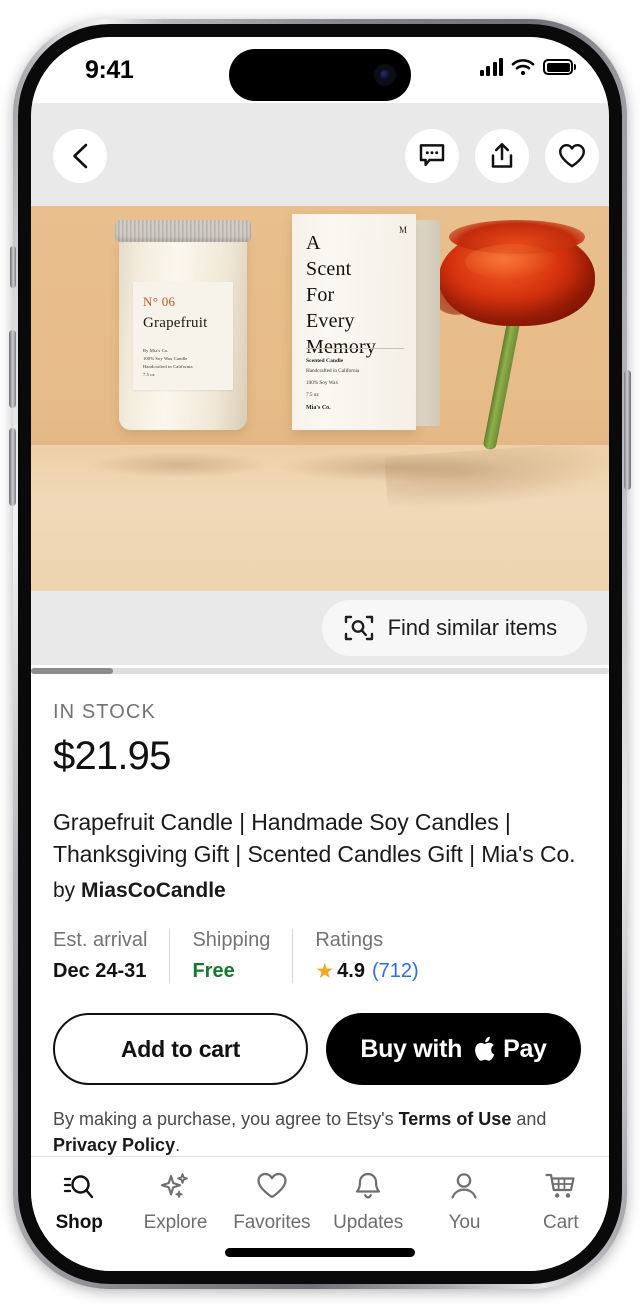 The width and height of the screenshot is (640, 1304). Describe the element at coordinates (79, 1202) in the screenshot. I see `tab-shop: Shop` at that location.